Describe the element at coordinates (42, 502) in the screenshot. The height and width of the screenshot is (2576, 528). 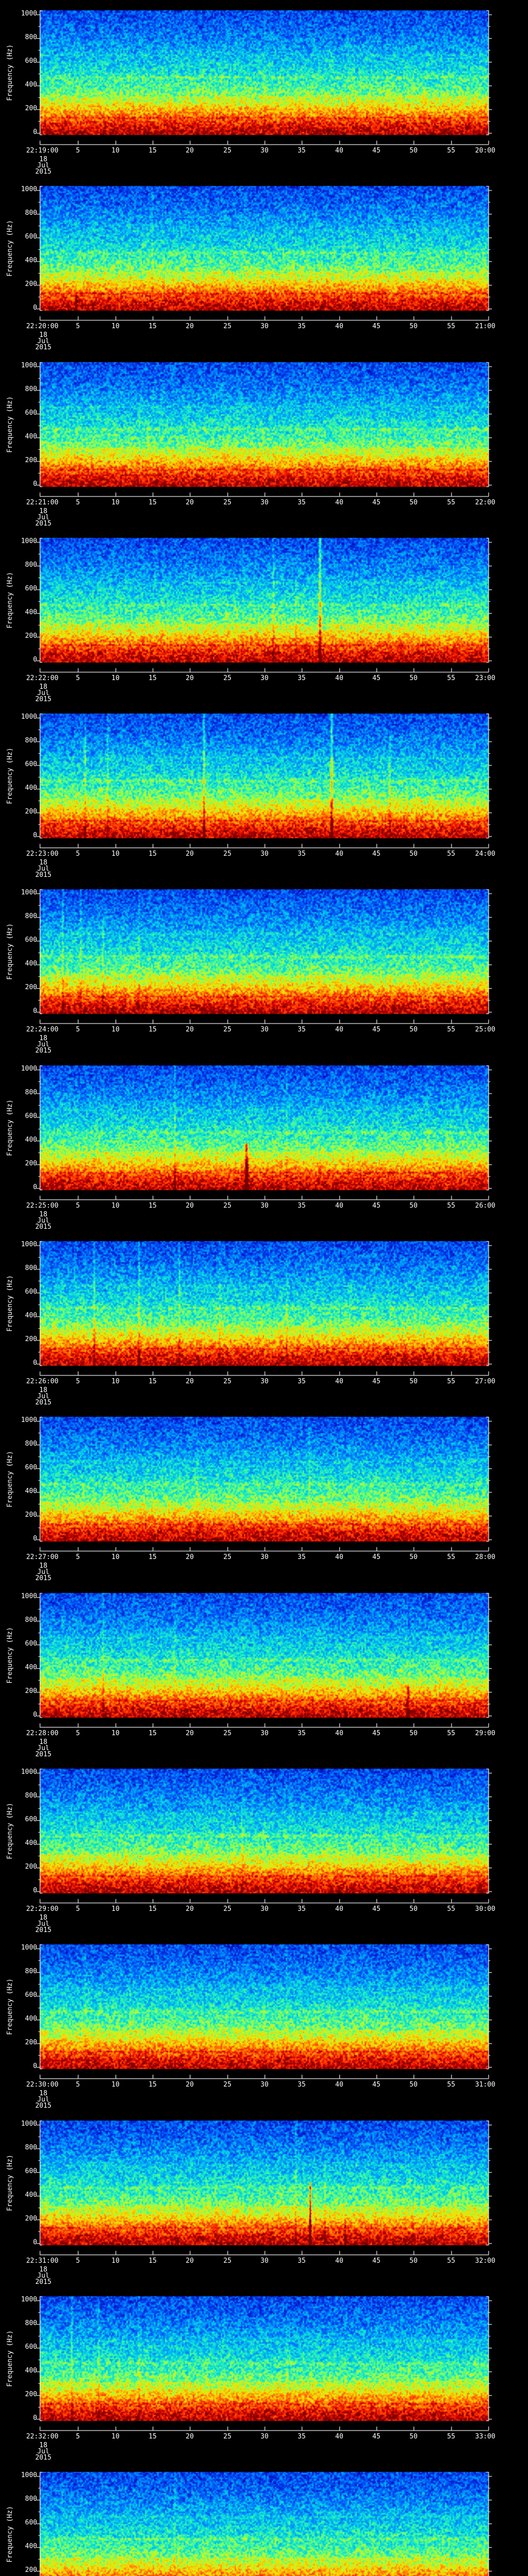
I see `x-axis-start-time-label: 22:21:00` at that location.